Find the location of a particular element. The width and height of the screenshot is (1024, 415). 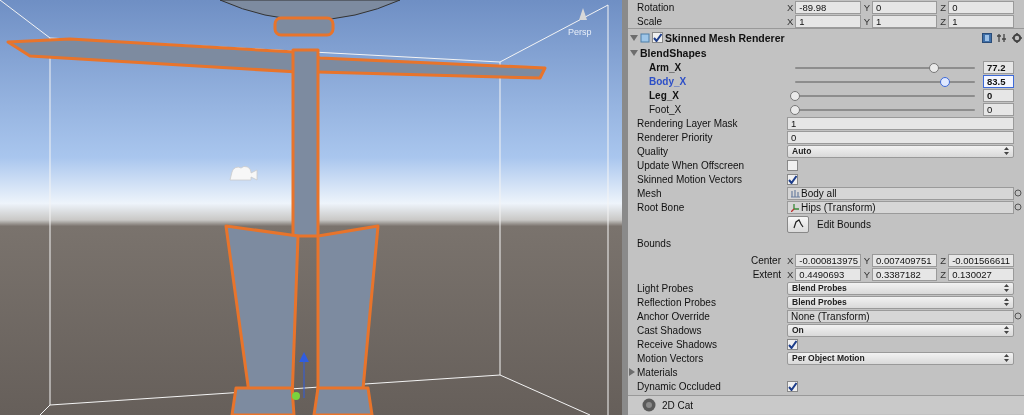

number-field: 0.007409751 is located at coordinates (905, 260).